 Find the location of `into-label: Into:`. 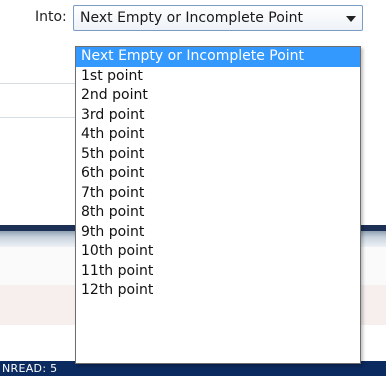

into-label: Into: is located at coordinates (51, 17).